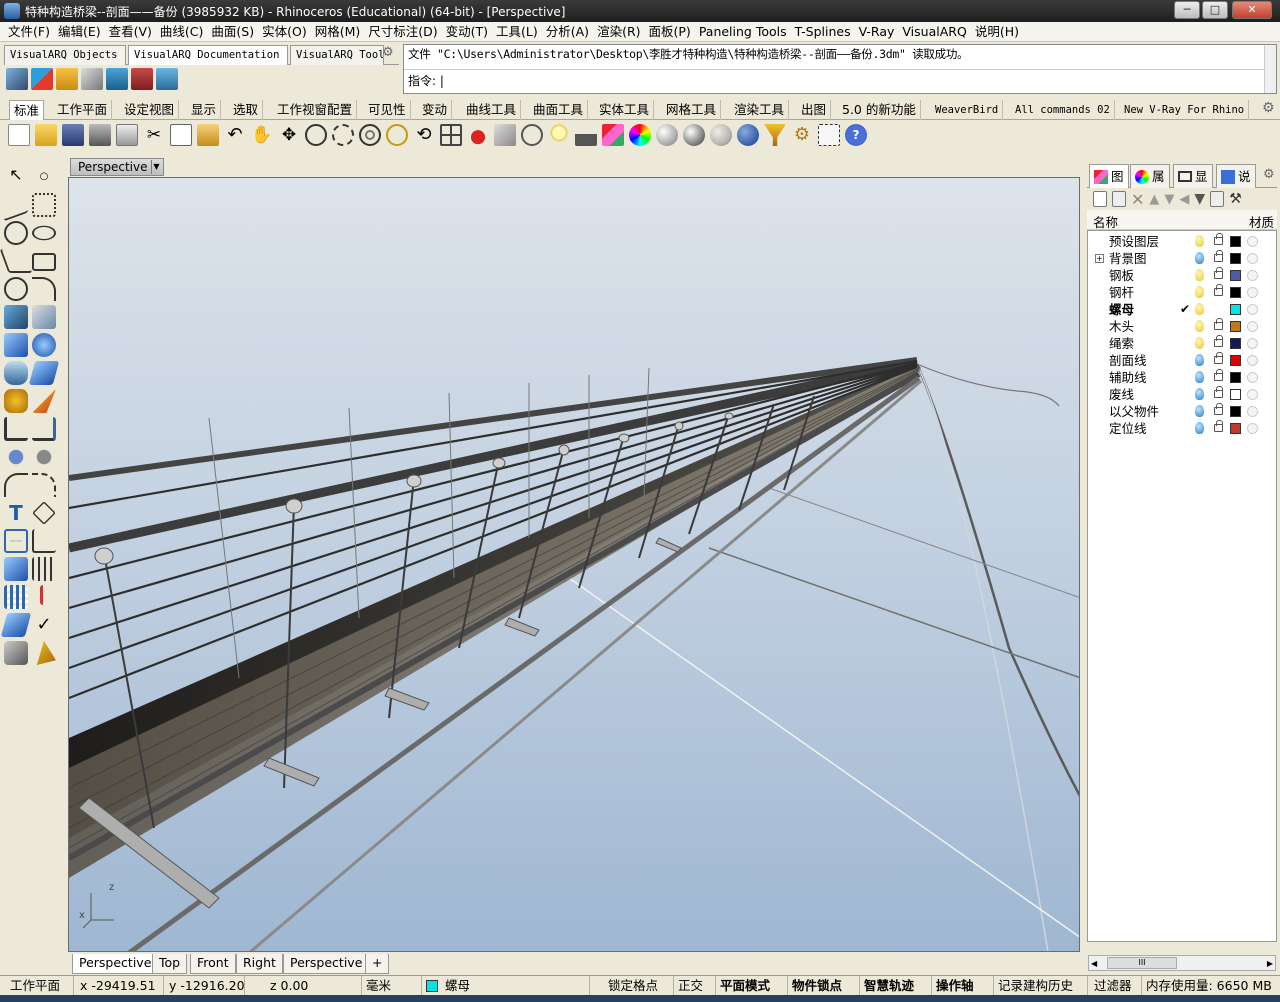  Describe the element at coordinates (42, 79) in the screenshot. I see `window-object-icon` at that location.